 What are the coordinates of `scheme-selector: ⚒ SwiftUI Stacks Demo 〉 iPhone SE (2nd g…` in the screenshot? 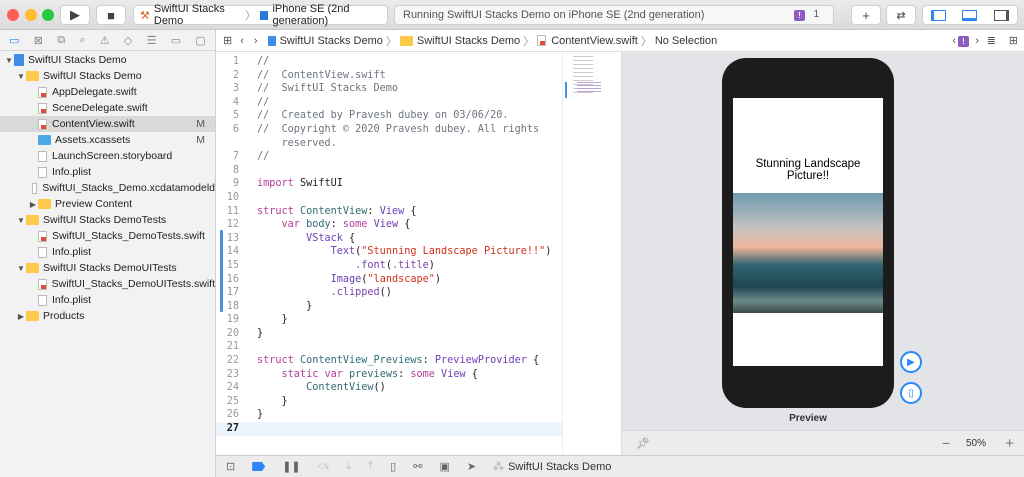 It's located at (260, 15).